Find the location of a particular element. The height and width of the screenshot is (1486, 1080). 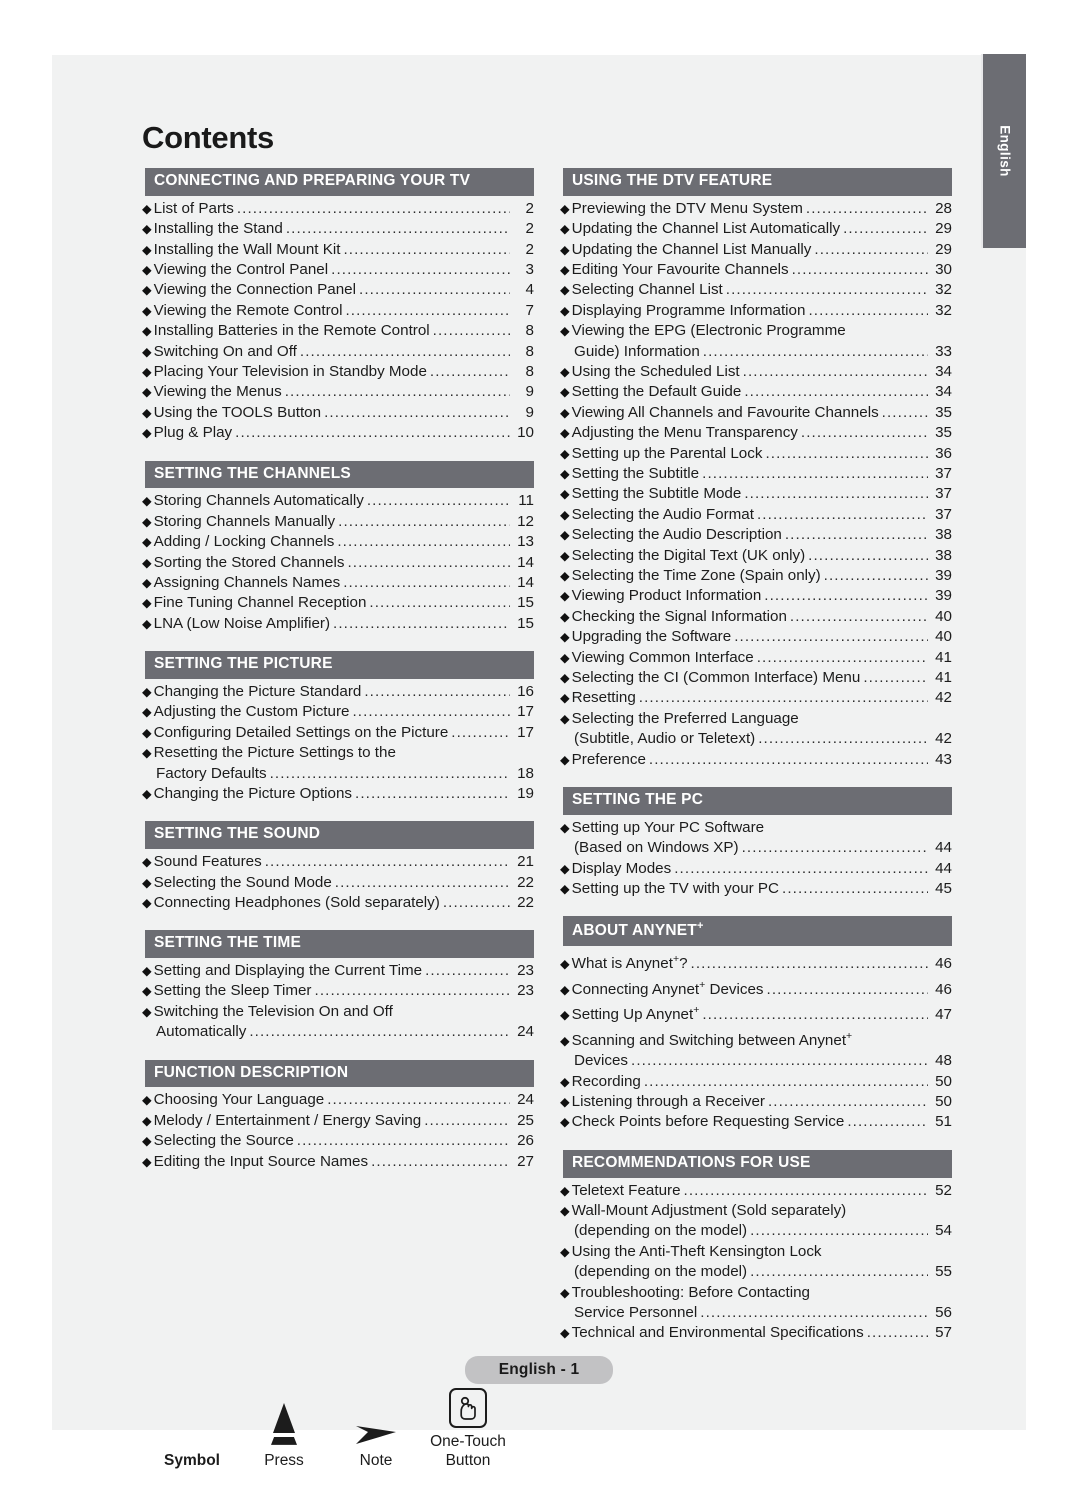

toc-entry-page: 2 is located at coordinates (529, 229).